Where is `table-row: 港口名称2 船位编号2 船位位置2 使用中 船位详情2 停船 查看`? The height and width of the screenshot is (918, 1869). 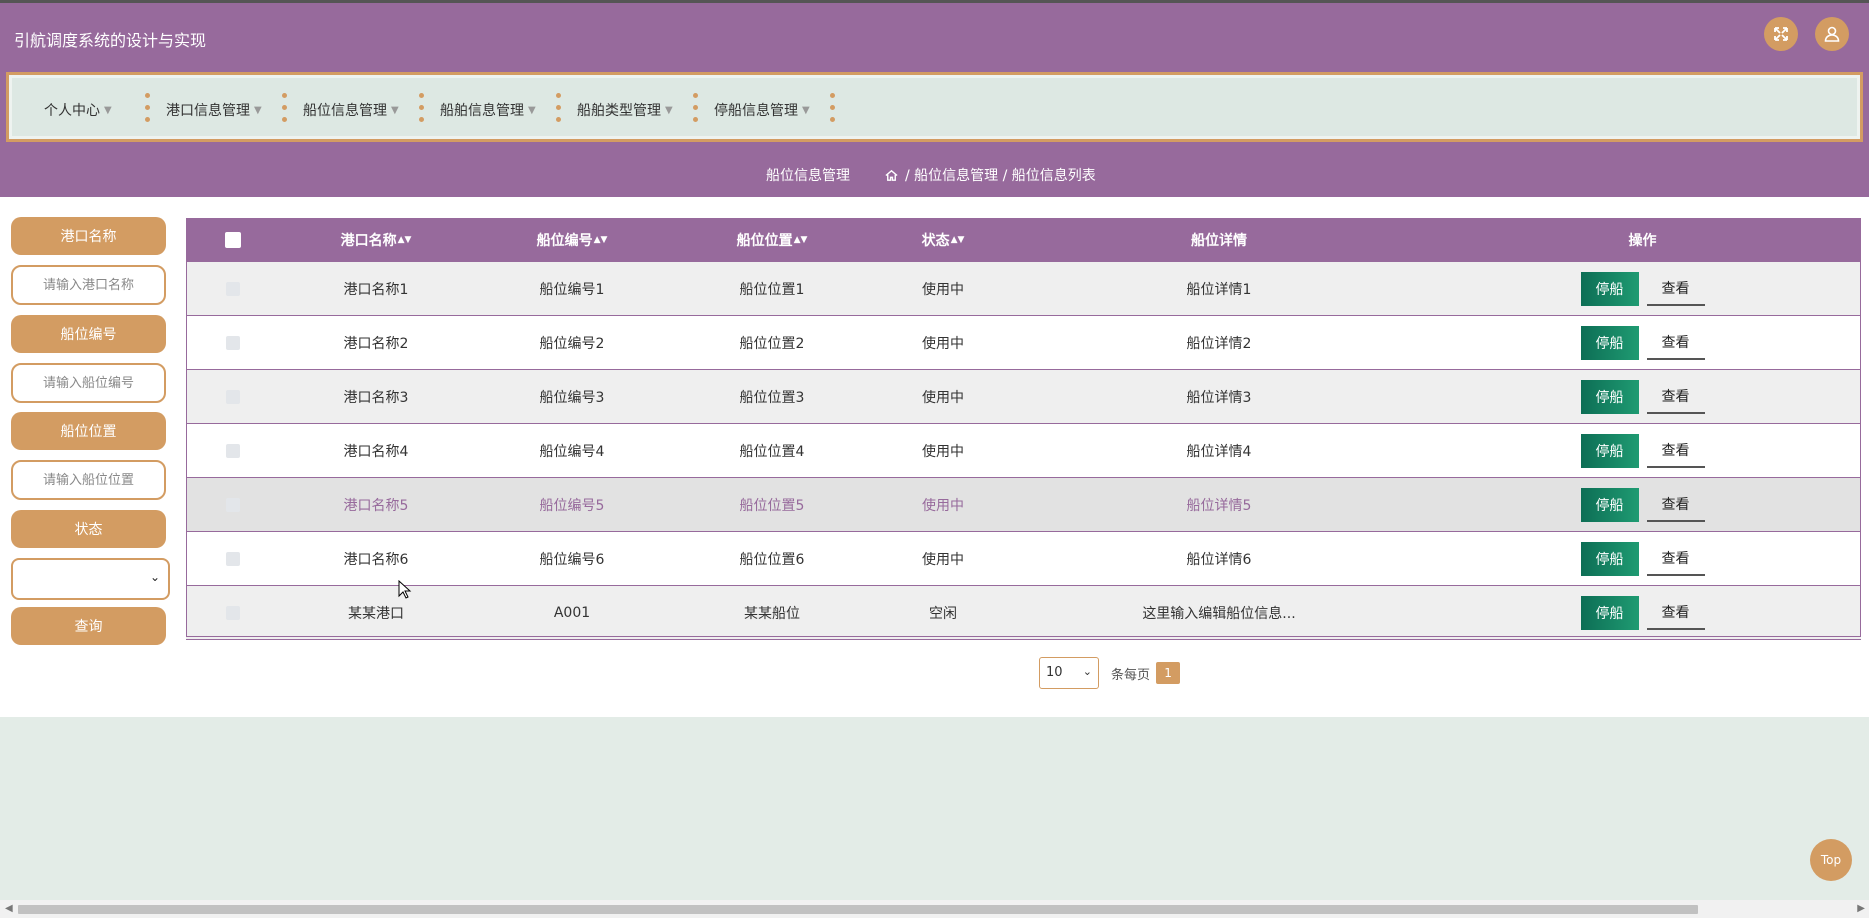
table-row: 港口名称2 船位编号2 船位位置2 使用中 船位详情2 停船 查看 is located at coordinates (1023, 343).